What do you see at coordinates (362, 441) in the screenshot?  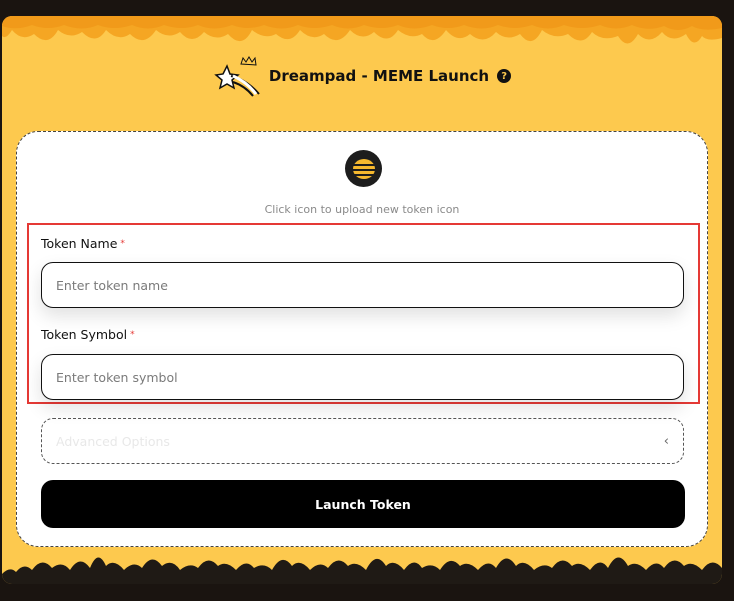 I see `advanced-options-toggle: Advanced Options ‹` at bounding box center [362, 441].